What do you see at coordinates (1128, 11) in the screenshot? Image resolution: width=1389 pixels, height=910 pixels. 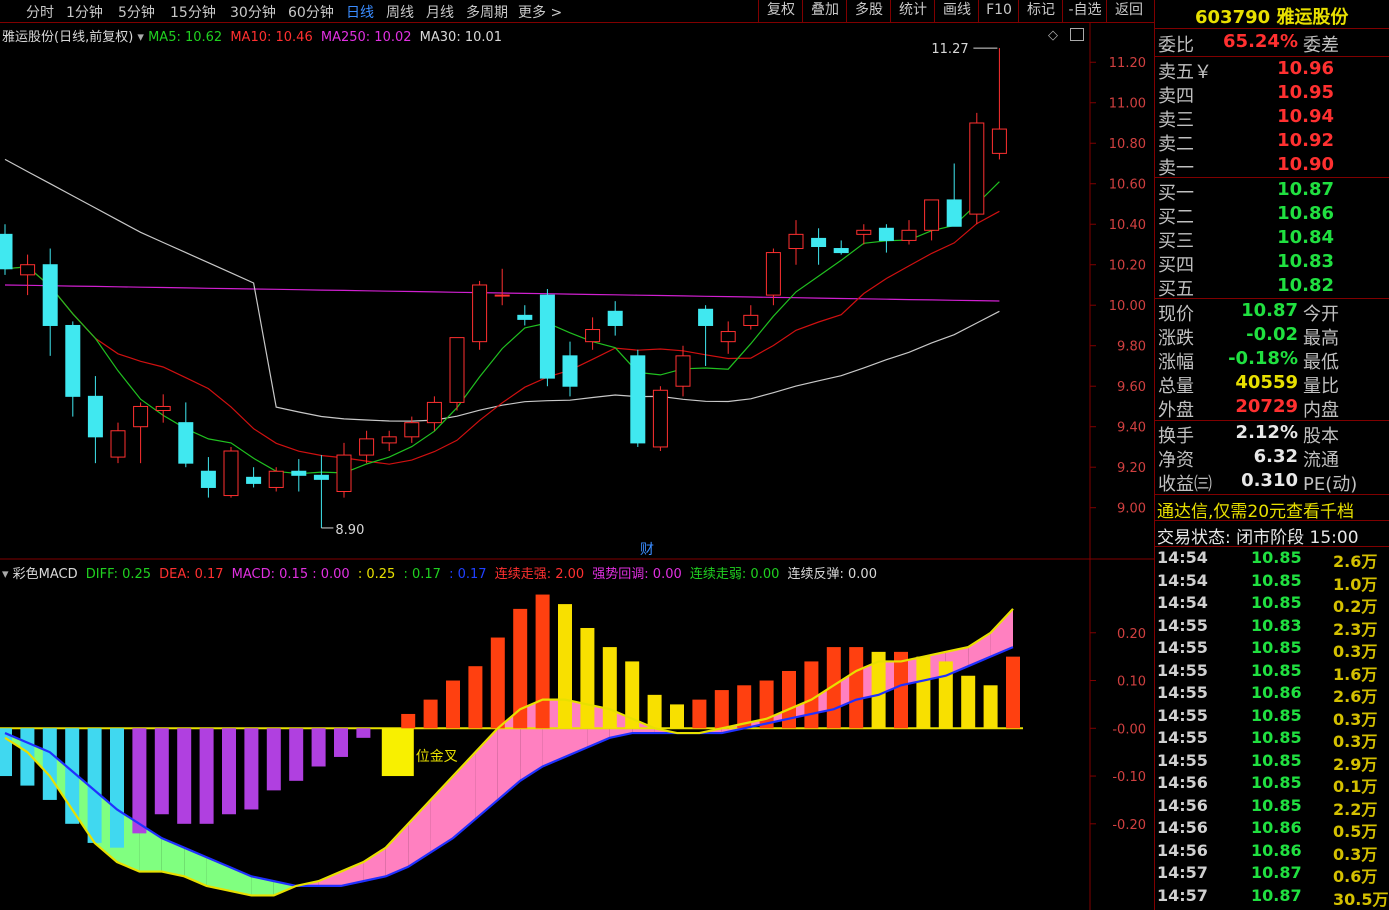 I see `tool-button-8: 返回` at bounding box center [1128, 11].